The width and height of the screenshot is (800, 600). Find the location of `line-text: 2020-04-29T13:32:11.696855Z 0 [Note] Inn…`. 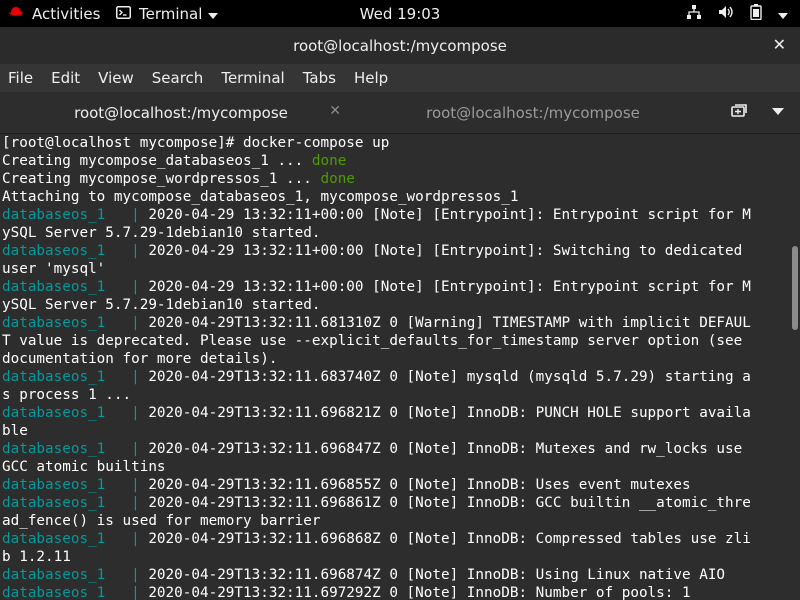

line-text: 2020-04-29T13:32:11.696855Z 0 [Note] Inn… is located at coordinates (419, 485).